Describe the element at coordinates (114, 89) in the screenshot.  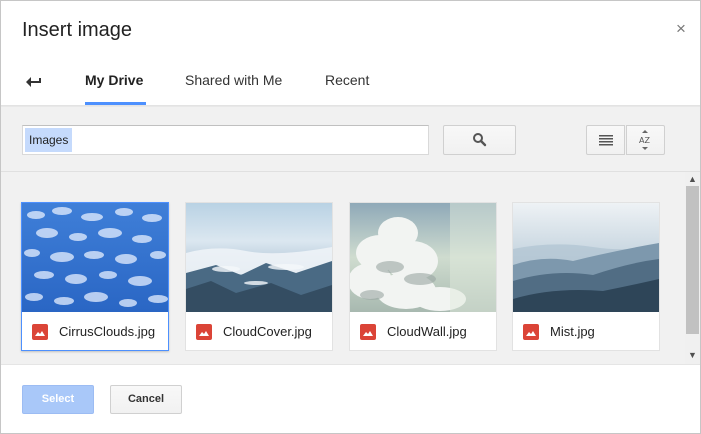
I see `tab-my-drive: My Drive` at that location.